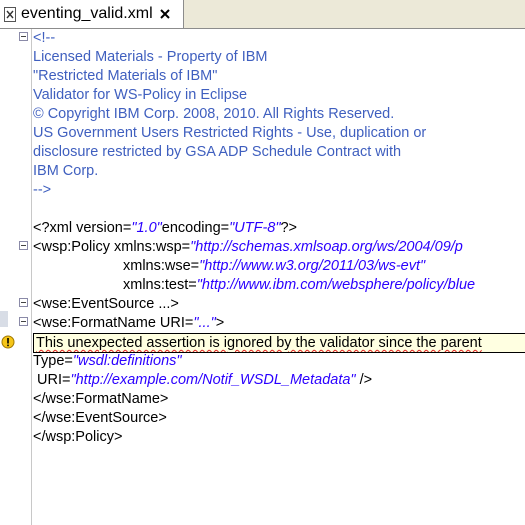  I want to click on type-attr: Type=, so click(53, 361).